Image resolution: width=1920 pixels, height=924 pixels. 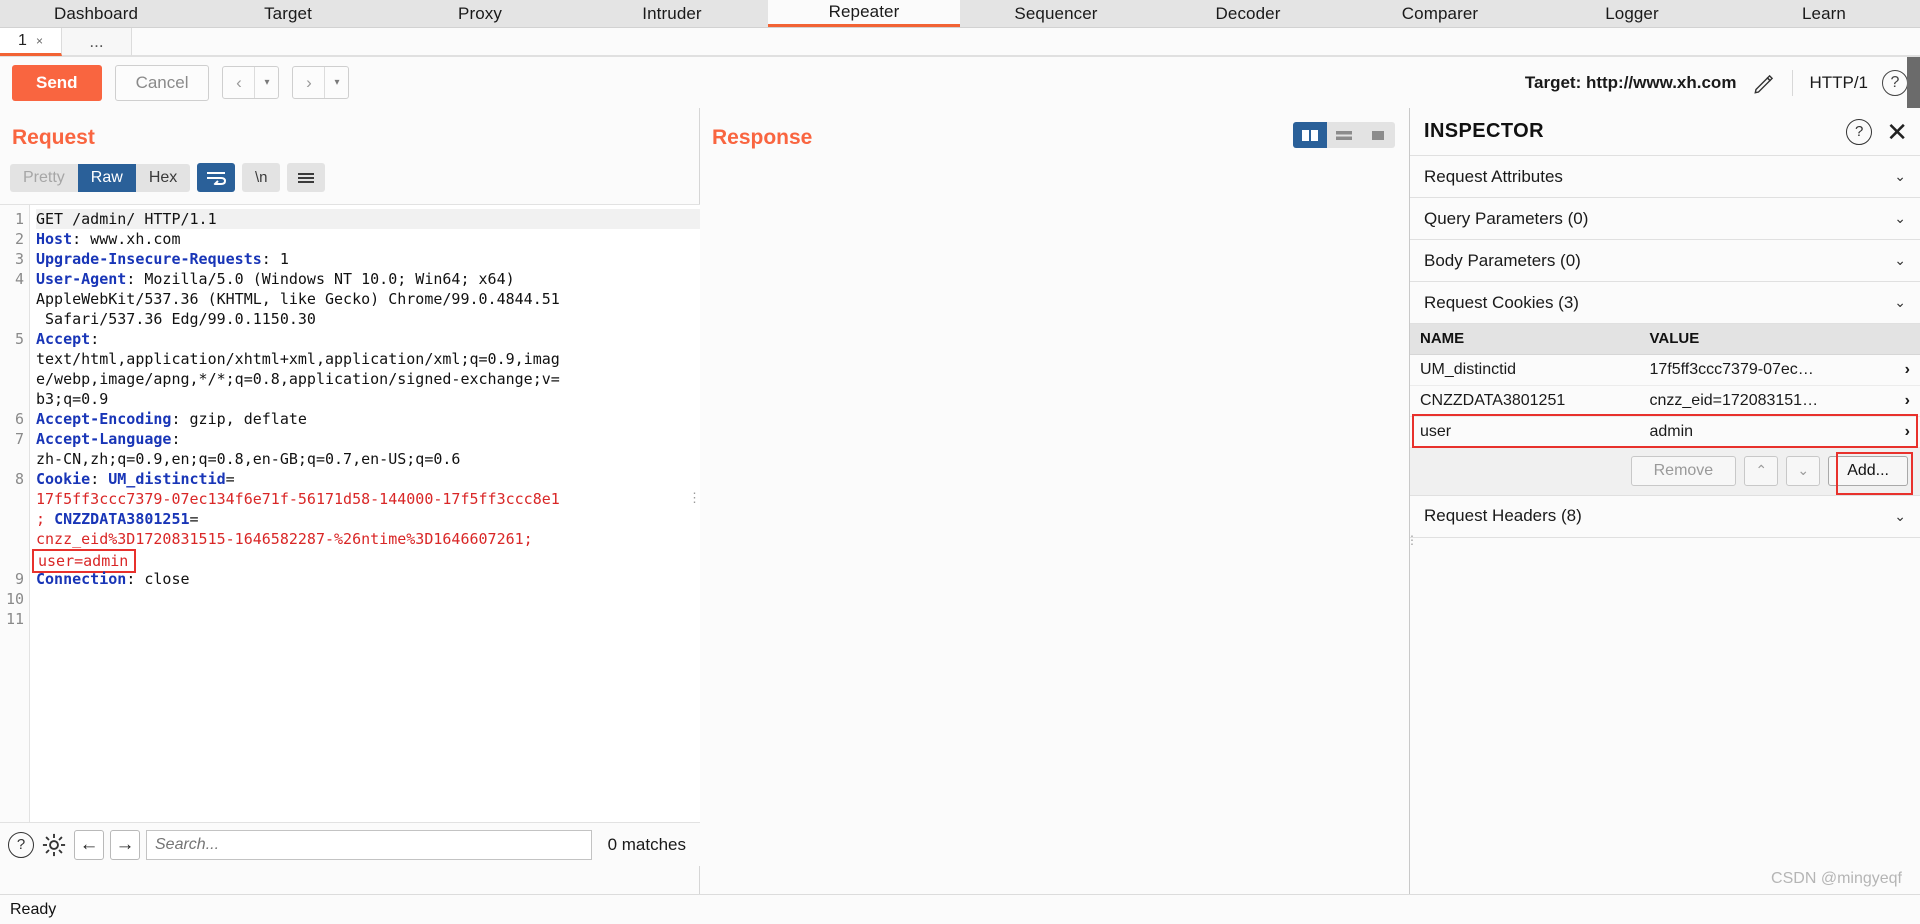 I want to click on cancel-button: Cancel, so click(x=162, y=82).